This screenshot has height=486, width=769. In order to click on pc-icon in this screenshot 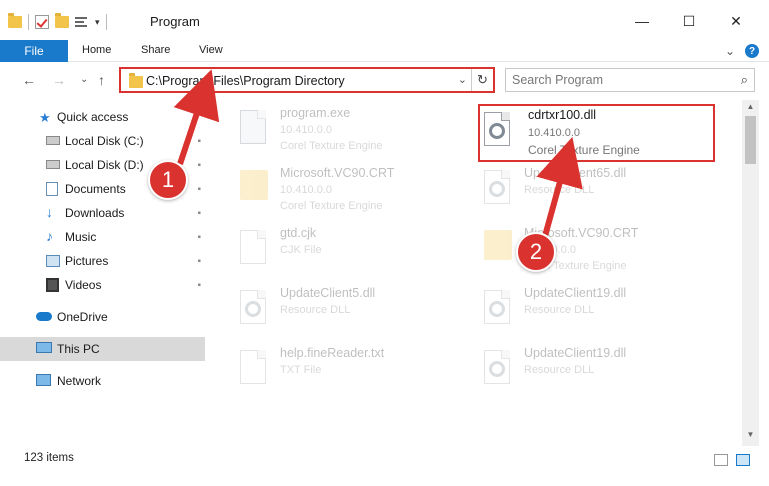, I will do `click(44, 347)`.